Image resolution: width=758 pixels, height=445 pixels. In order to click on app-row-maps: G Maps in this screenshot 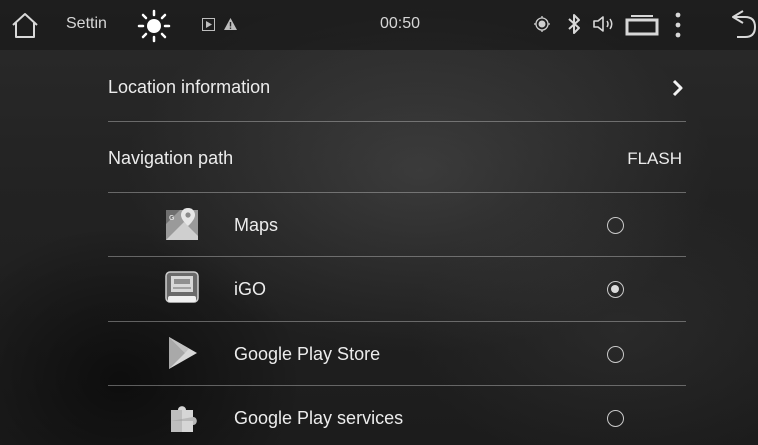, I will do `click(379, 224)`.